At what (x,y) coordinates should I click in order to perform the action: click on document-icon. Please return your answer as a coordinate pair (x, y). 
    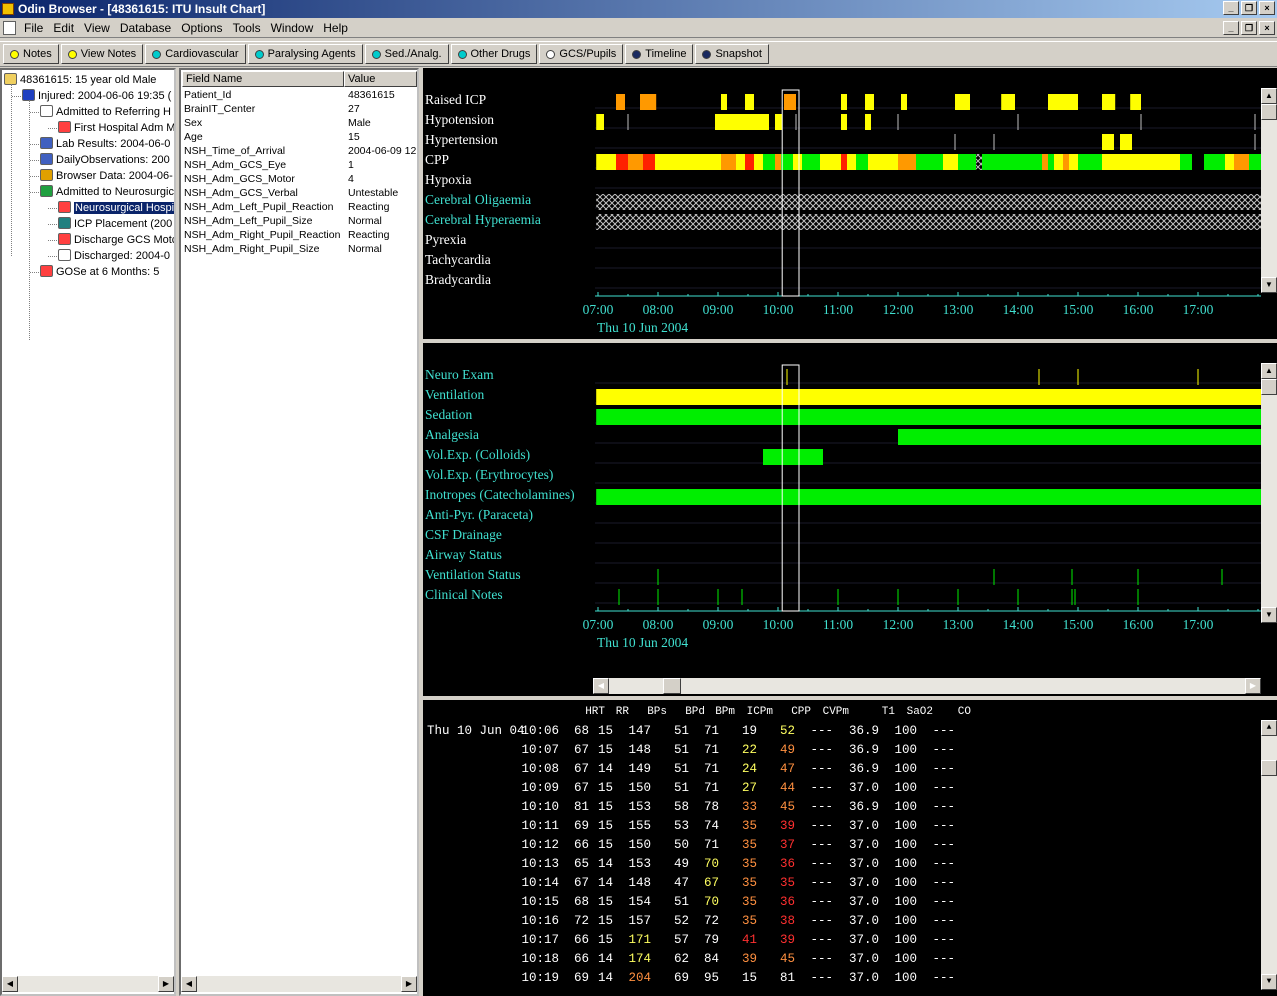
    Looking at the image, I should click on (9, 28).